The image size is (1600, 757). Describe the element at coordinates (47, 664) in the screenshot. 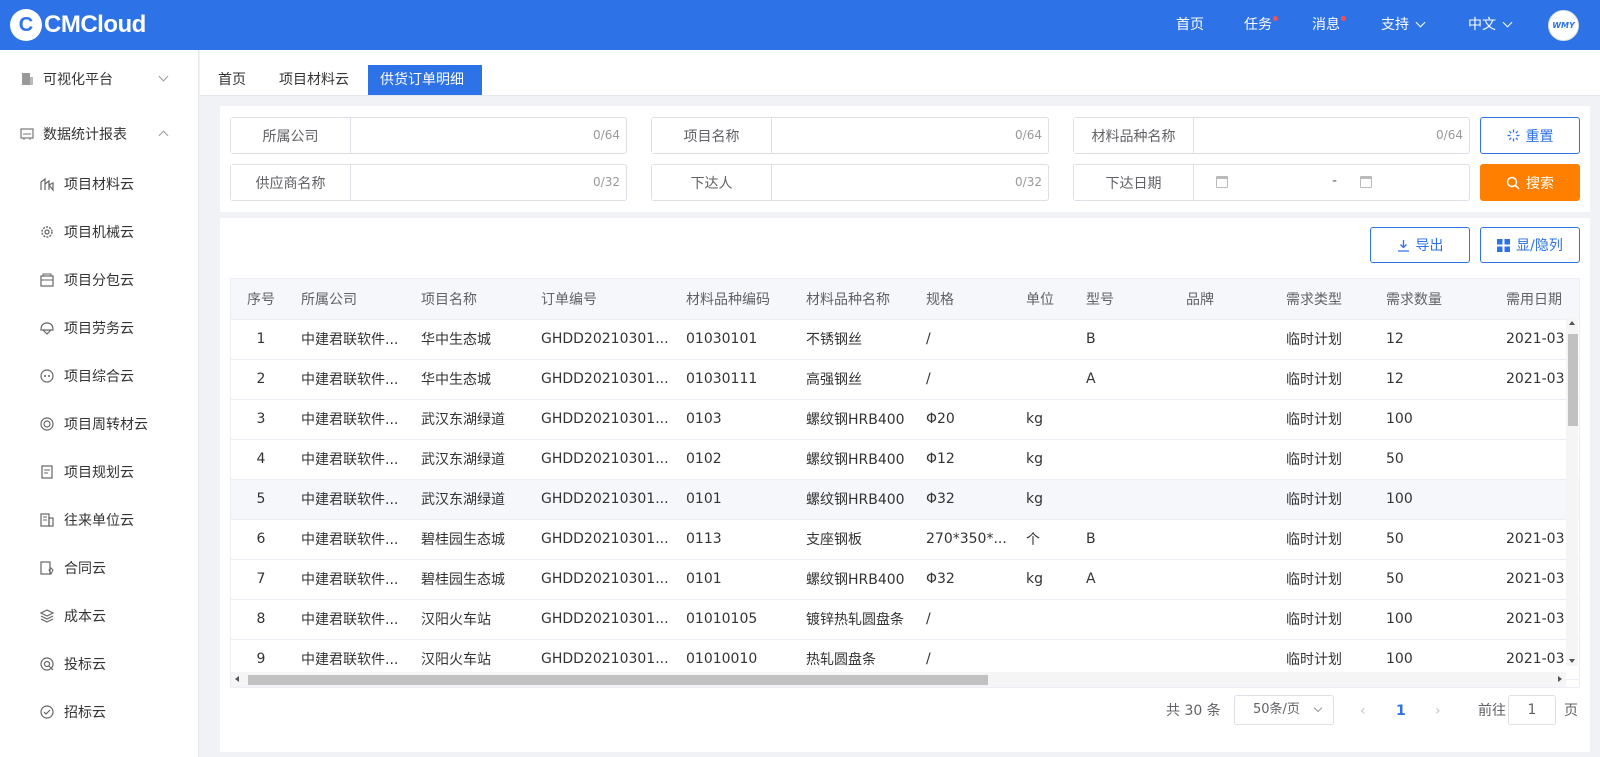

I see `bid-icon` at that location.